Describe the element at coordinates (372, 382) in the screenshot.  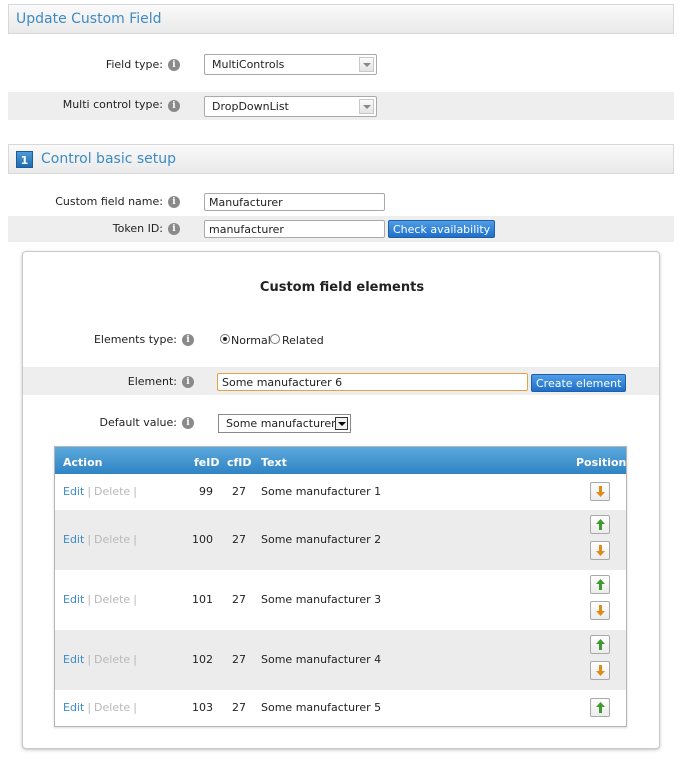
I see `element-input: Some manufacturer 6` at that location.